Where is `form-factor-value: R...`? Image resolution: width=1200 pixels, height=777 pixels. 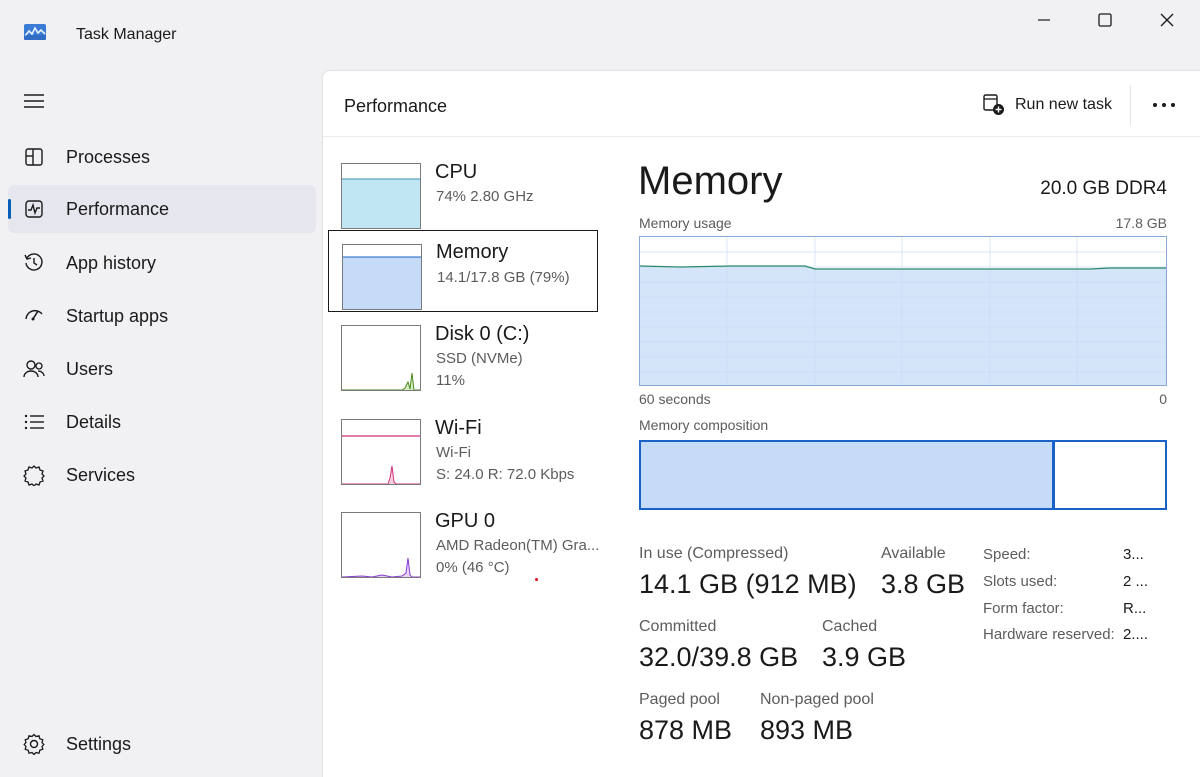 form-factor-value: R... is located at coordinates (1135, 608).